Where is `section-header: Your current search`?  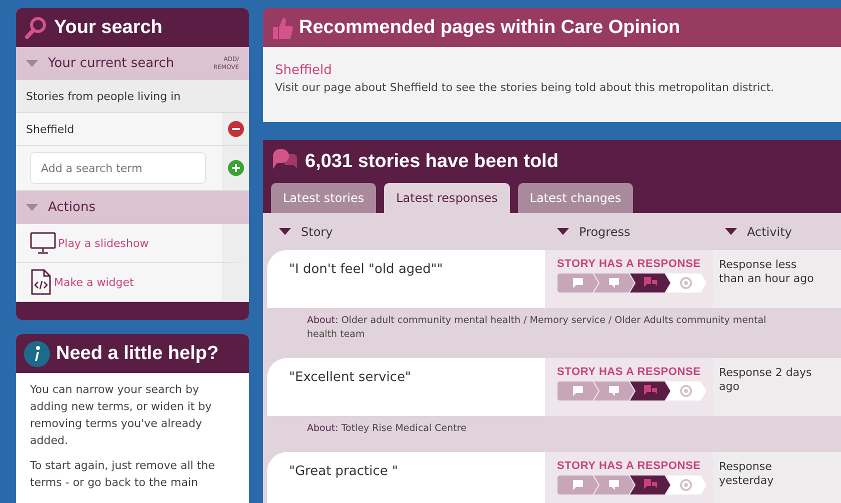
section-header: Your current search is located at coordinates (126, 63).